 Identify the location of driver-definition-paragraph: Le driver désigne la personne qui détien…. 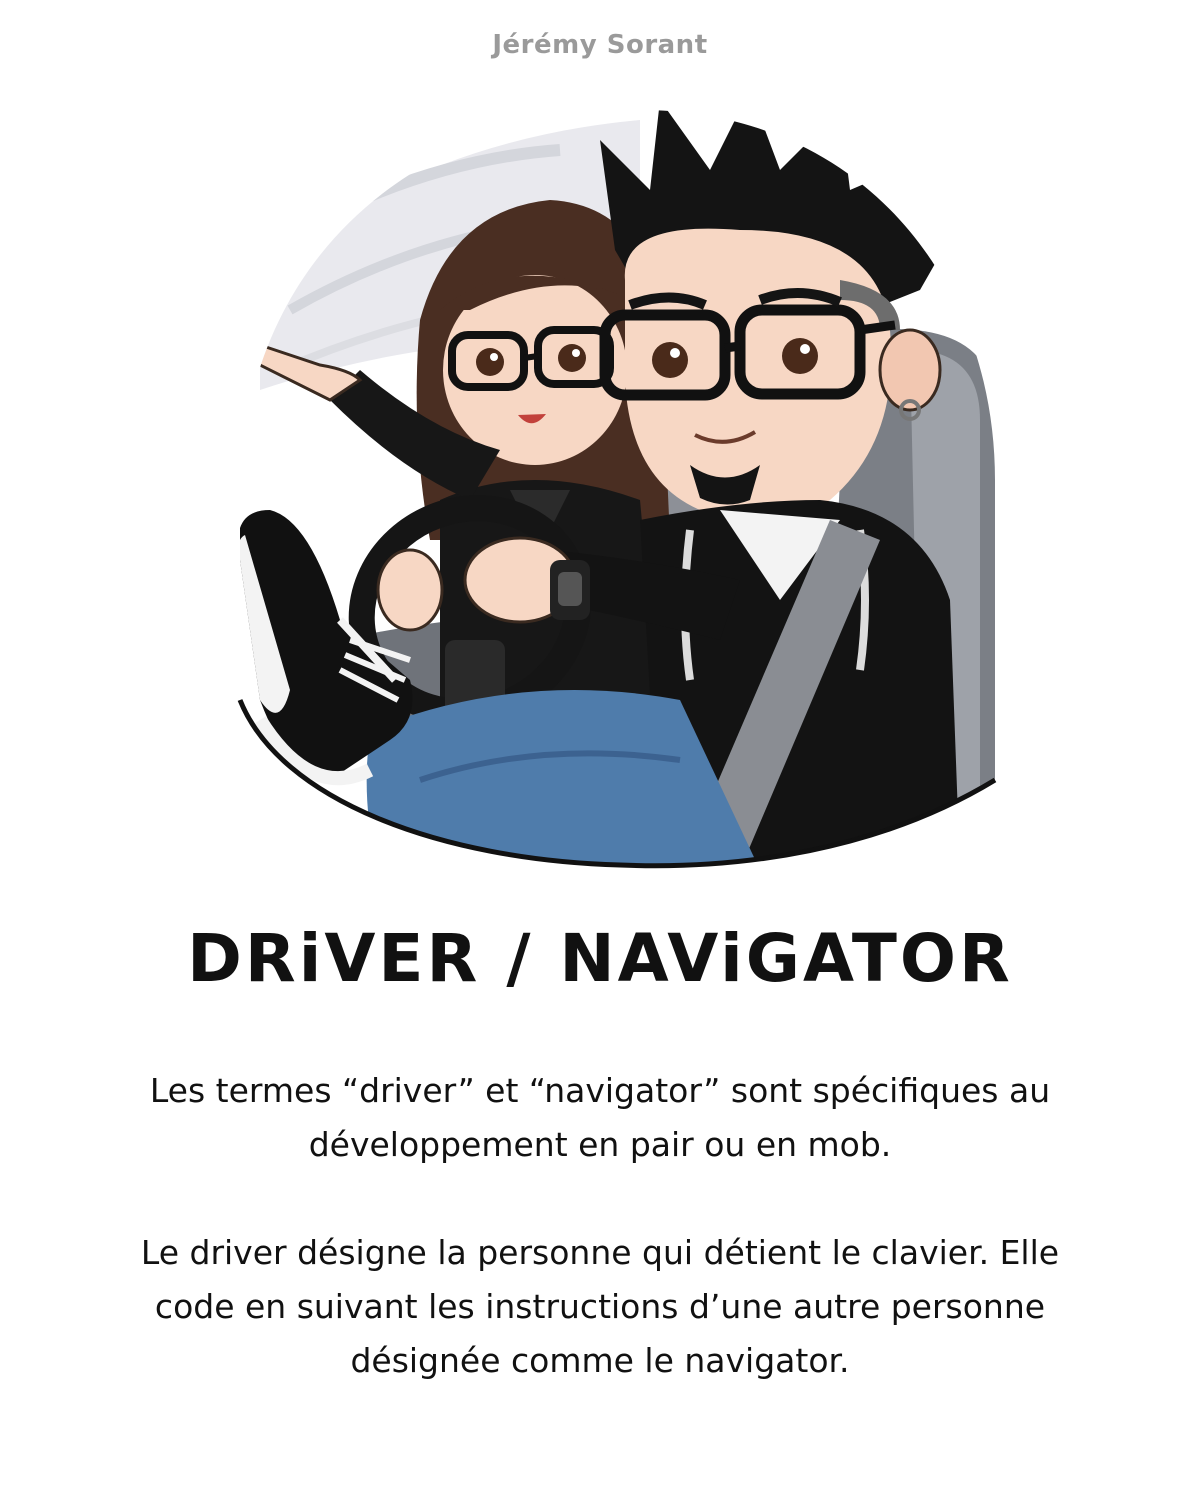
(600, 1306).